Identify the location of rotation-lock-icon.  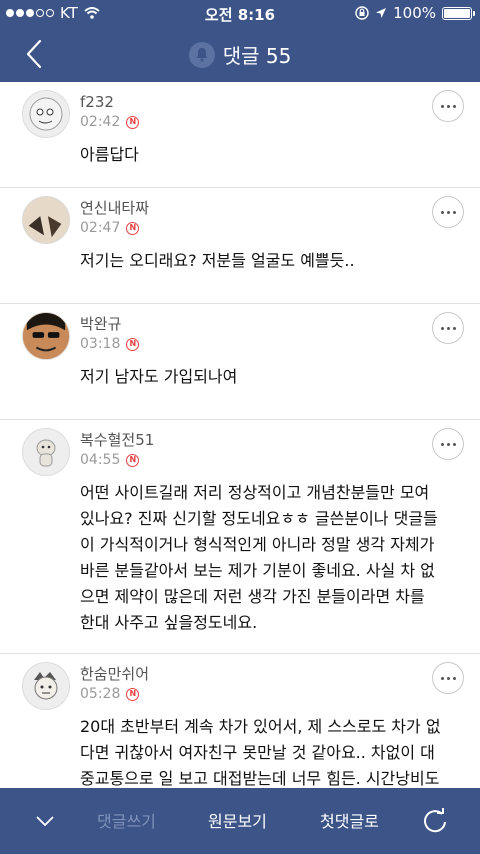
(362, 13).